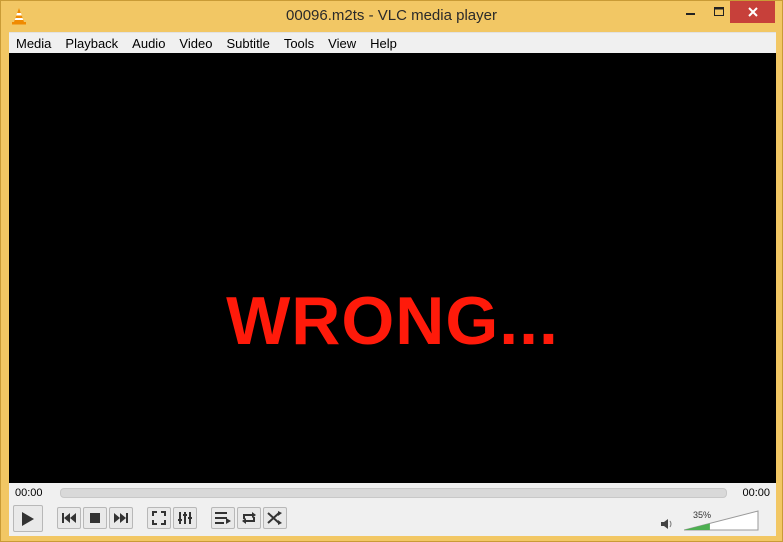  Describe the element at coordinates (342, 43) in the screenshot. I see `menu-view: View` at that location.